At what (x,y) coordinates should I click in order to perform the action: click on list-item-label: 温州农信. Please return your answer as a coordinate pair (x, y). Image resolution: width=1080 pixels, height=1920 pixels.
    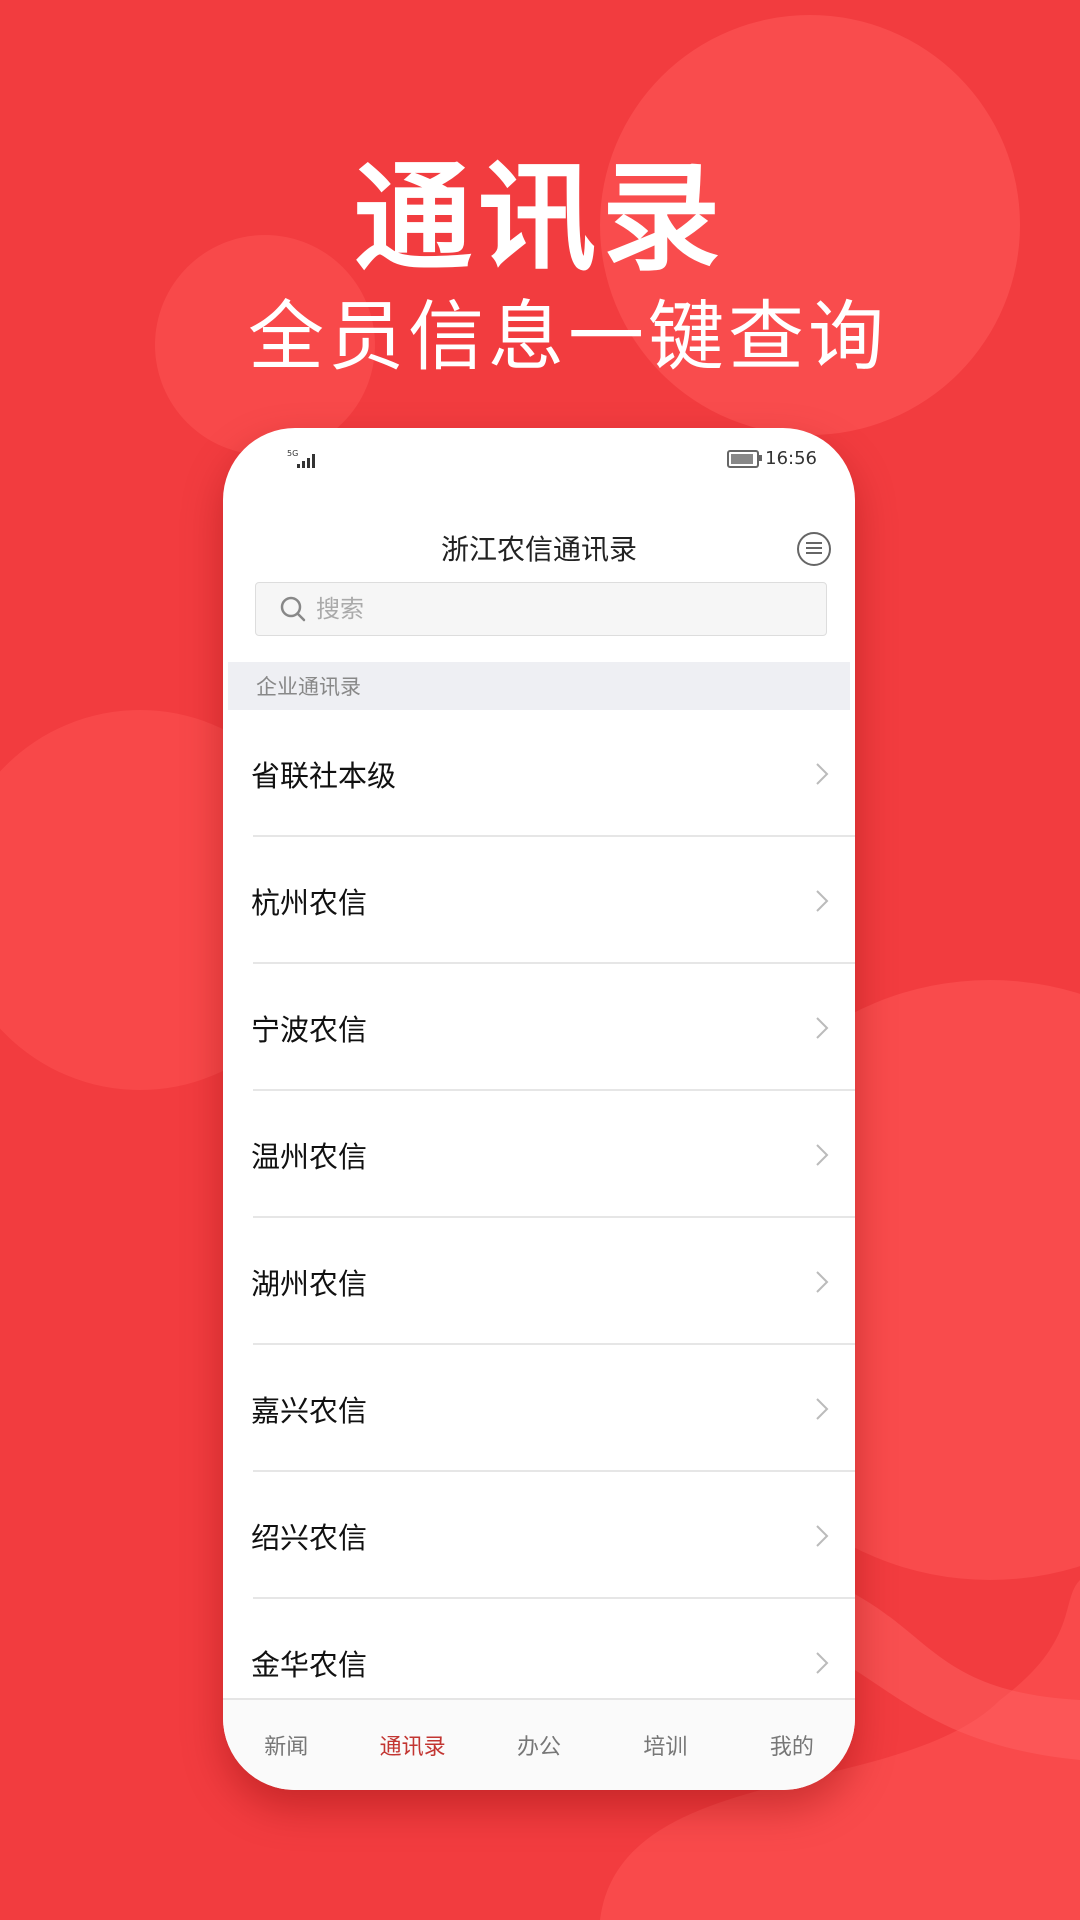
    Looking at the image, I should click on (309, 1156).